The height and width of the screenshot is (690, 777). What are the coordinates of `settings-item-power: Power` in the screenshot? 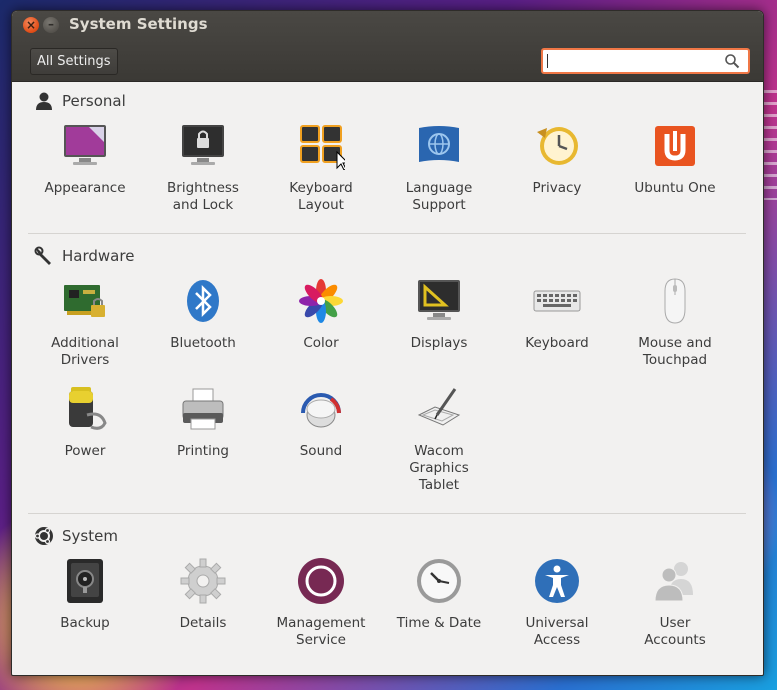 It's located at (85, 422).